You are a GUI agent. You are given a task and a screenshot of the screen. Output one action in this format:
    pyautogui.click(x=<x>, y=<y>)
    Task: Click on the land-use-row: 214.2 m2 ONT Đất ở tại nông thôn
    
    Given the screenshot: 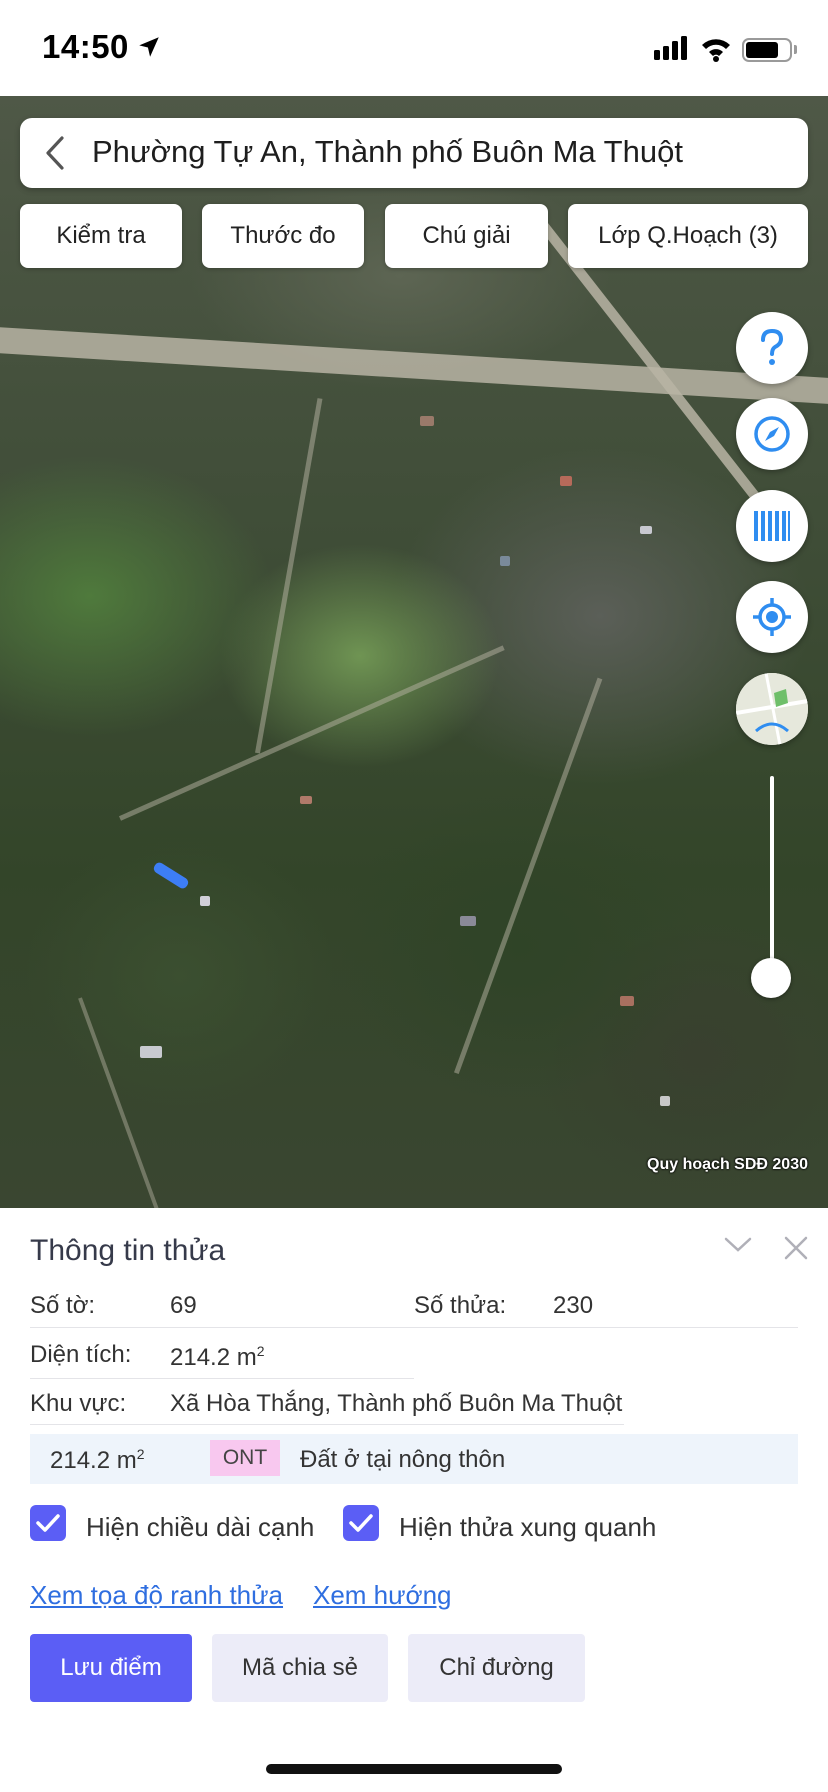 What is the action you would take?
    pyautogui.click(x=414, y=1459)
    